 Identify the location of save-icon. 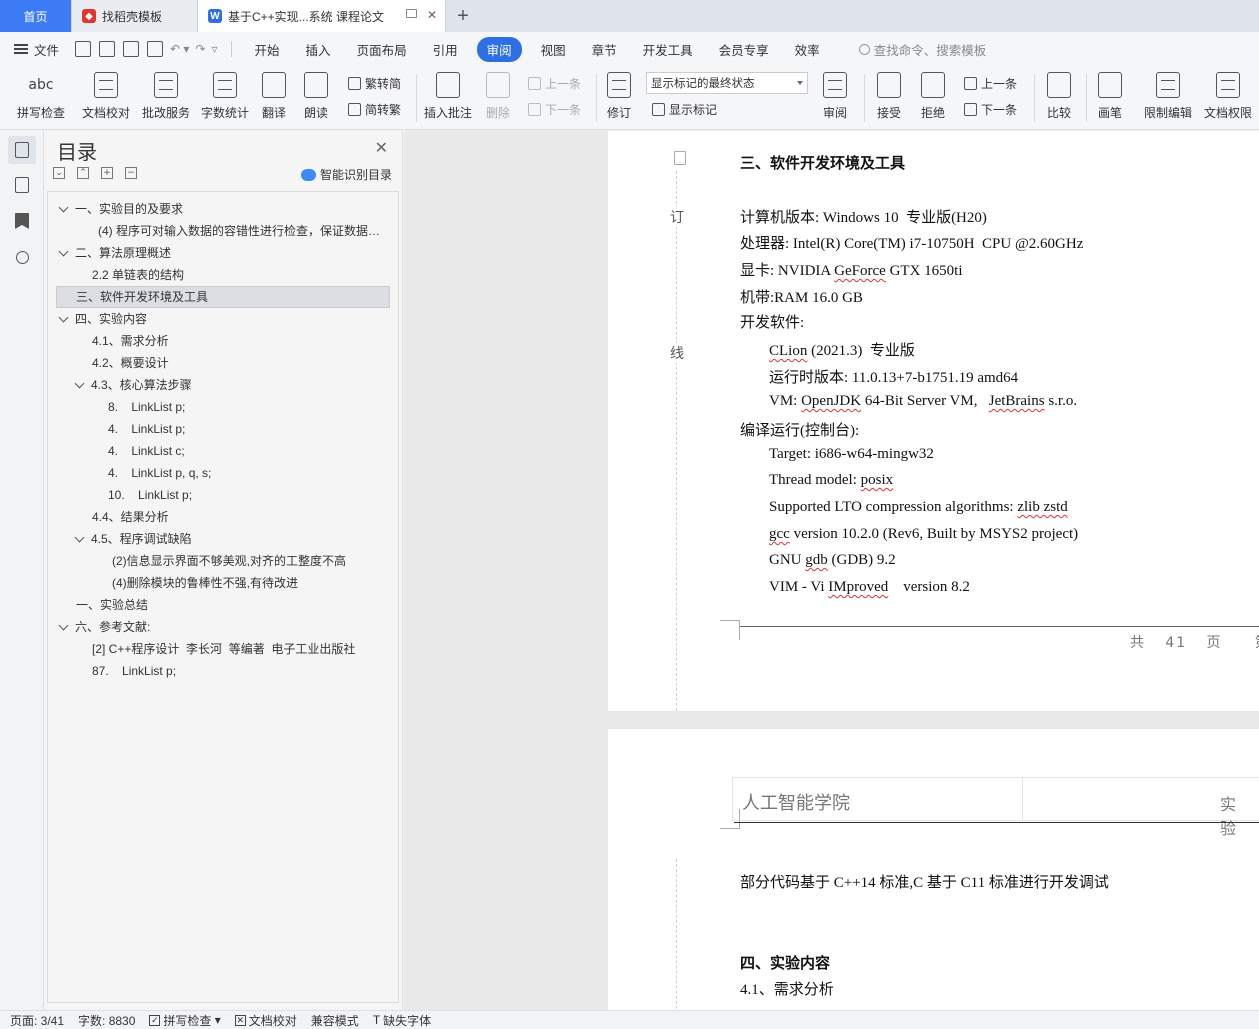
(83, 49).